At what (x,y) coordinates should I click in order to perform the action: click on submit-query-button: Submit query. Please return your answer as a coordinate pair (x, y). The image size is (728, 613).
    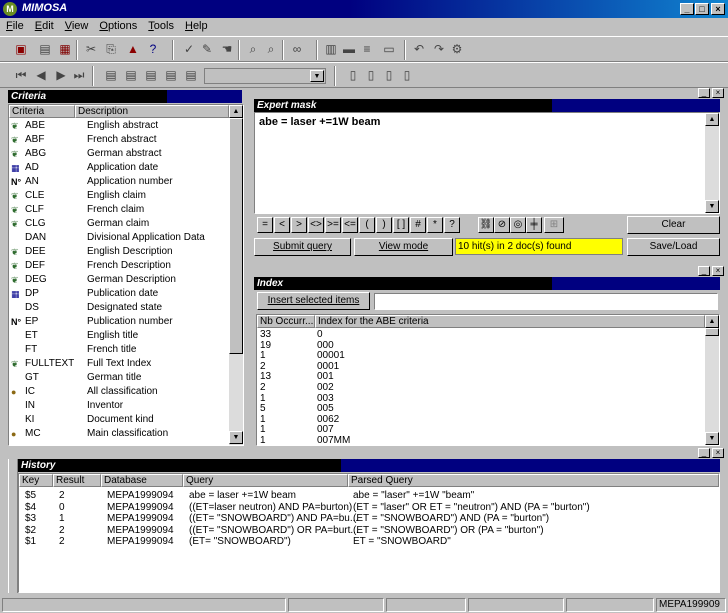
    Looking at the image, I should click on (302, 247).